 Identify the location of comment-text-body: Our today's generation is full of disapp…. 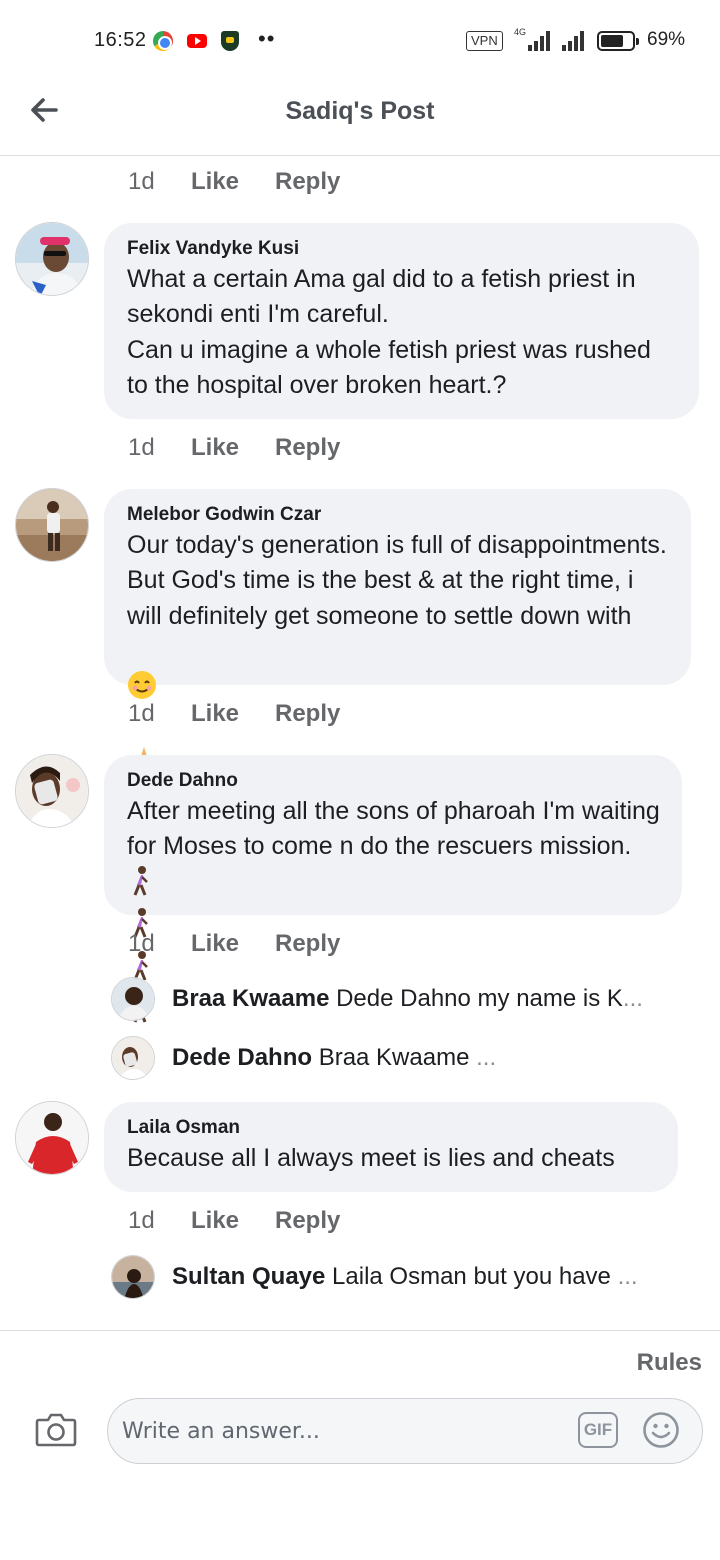
(397, 580).